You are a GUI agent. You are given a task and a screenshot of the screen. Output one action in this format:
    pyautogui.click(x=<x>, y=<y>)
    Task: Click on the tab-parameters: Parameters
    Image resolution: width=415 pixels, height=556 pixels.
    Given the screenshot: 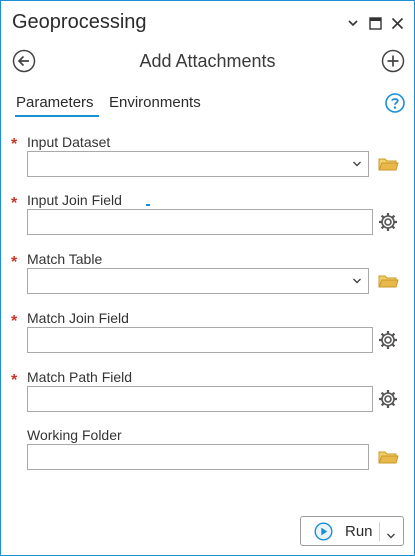 What is the action you would take?
    pyautogui.click(x=55, y=102)
    